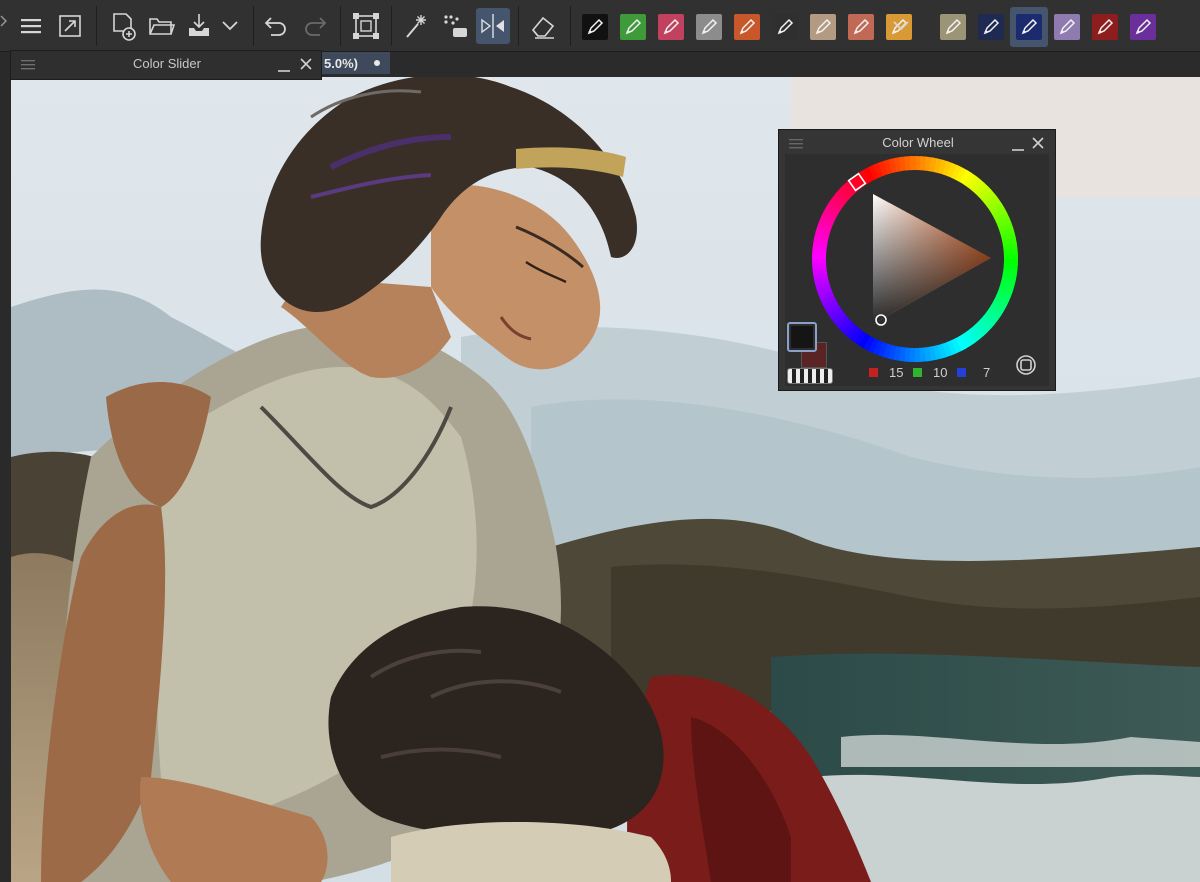  What do you see at coordinates (747, 27) in the screenshot?
I see `orange-brush-preset-icon` at bounding box center [747, 27].